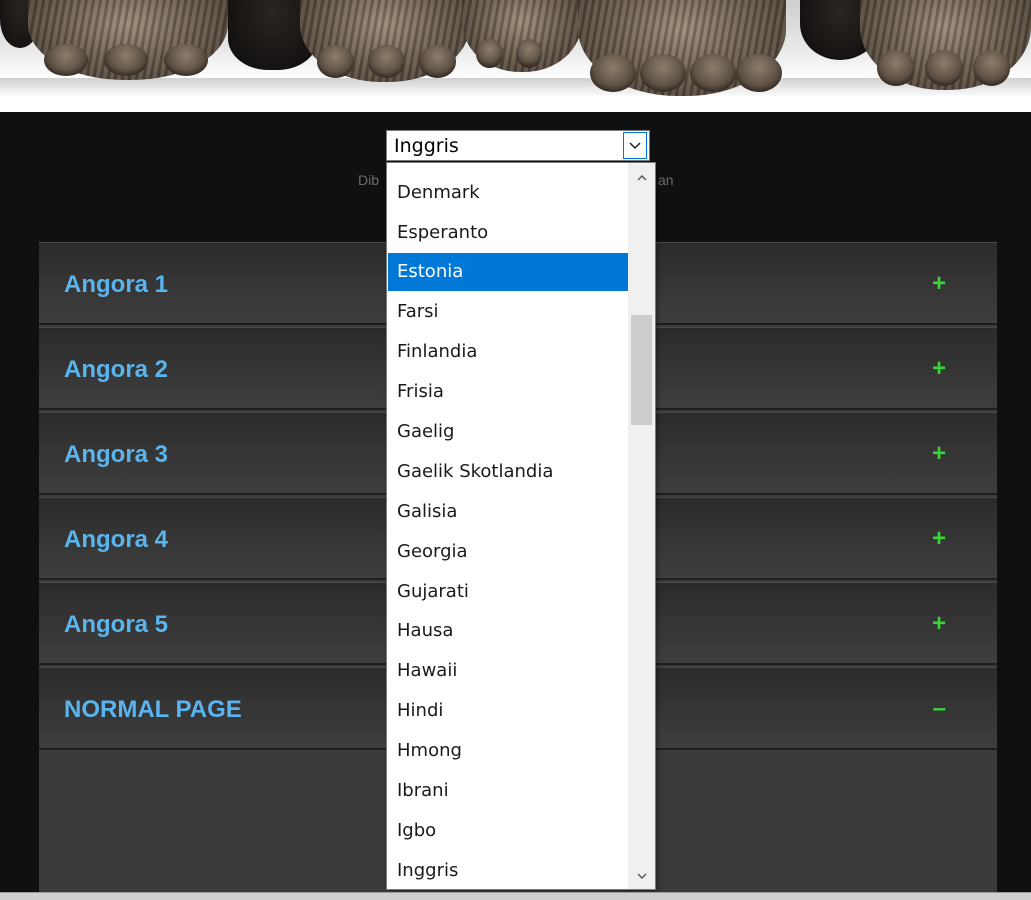 The image size is (1031, 900). I want to click on accordion-item-title: Angora 4, so click(116, 539).